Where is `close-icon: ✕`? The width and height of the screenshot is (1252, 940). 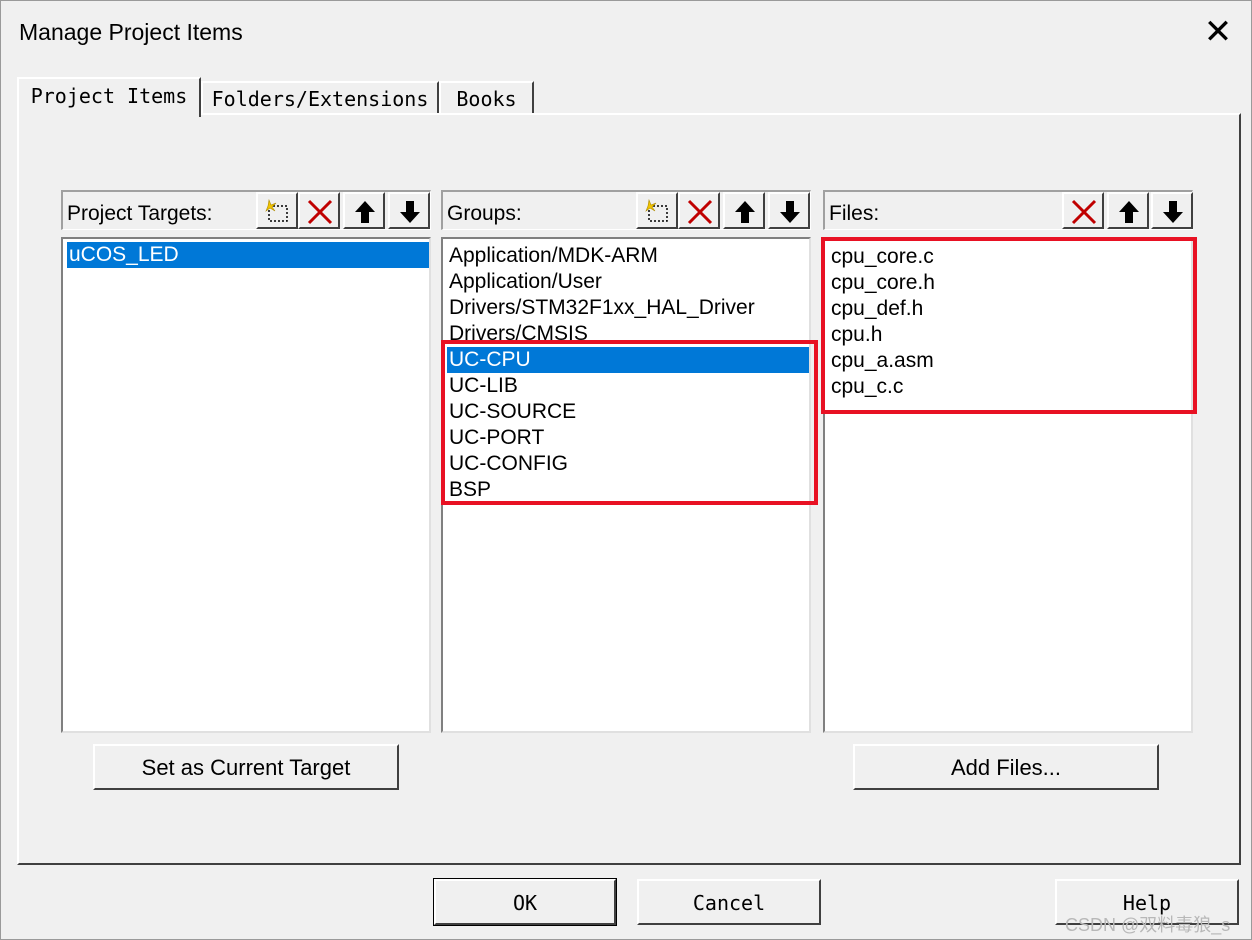 close-icon: ✕ is located at coordinates (1218, 32).